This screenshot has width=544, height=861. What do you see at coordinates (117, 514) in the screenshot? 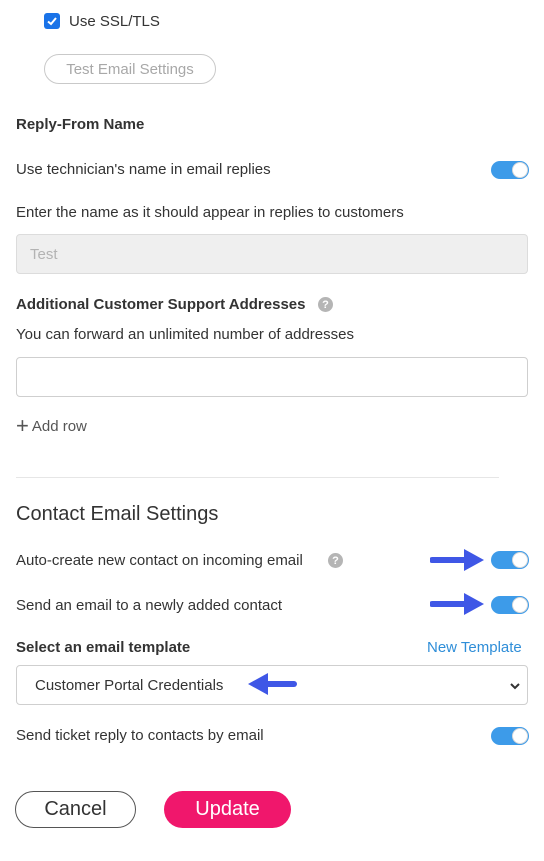
I see `contact-email-settings-title: Contact Email Settings` at bounding box center [117, 514].